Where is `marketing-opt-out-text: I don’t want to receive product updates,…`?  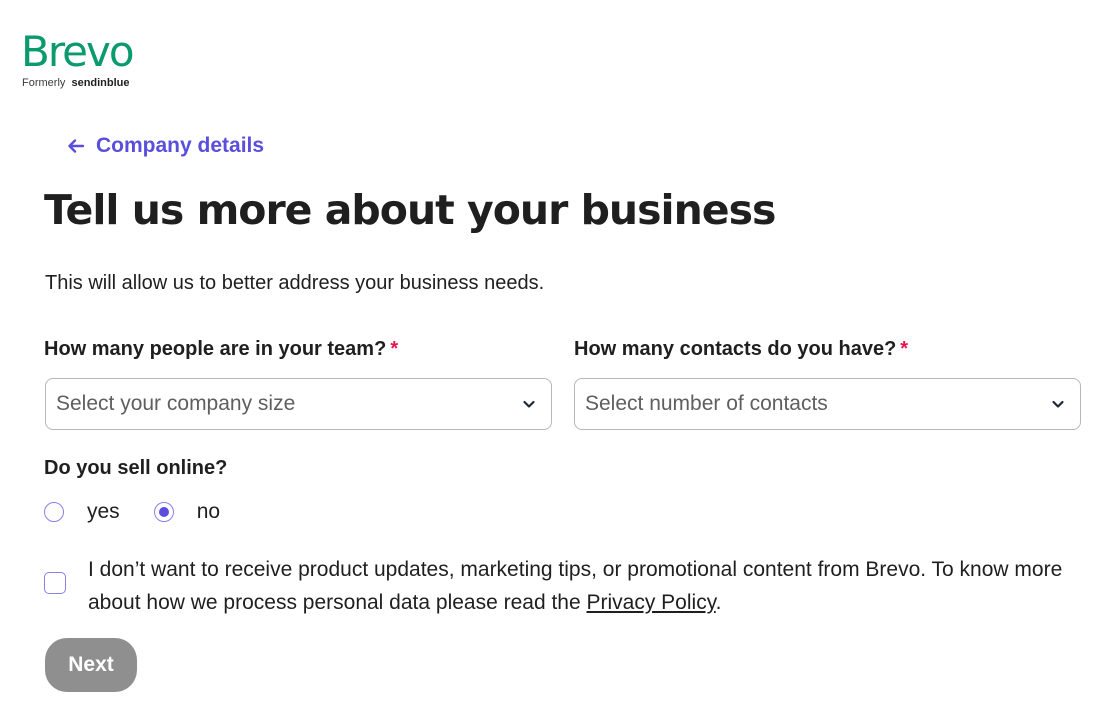
marketing-opt-out-text: I don’t want to receive product updates,… is located at coordinates (583, 586).